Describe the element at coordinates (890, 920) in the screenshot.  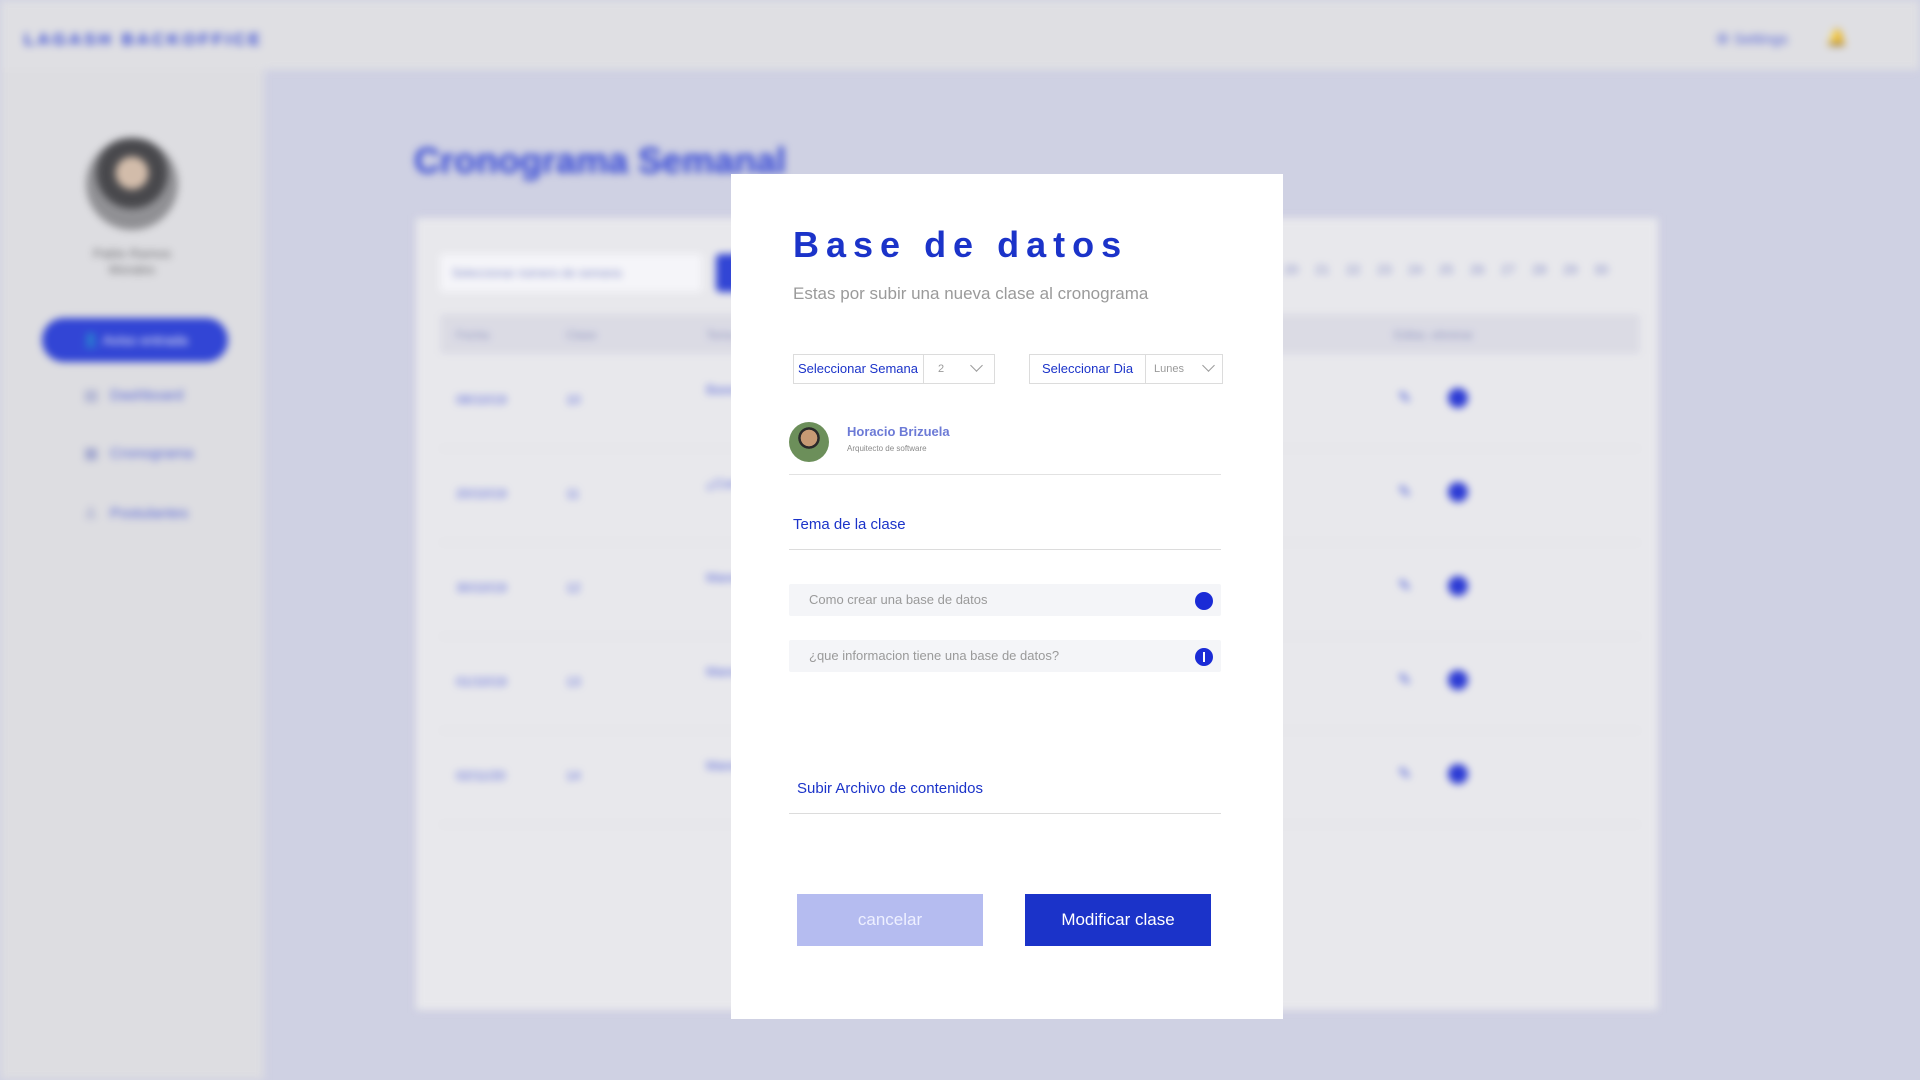
I see `cancel-button: cancelar` at that location.